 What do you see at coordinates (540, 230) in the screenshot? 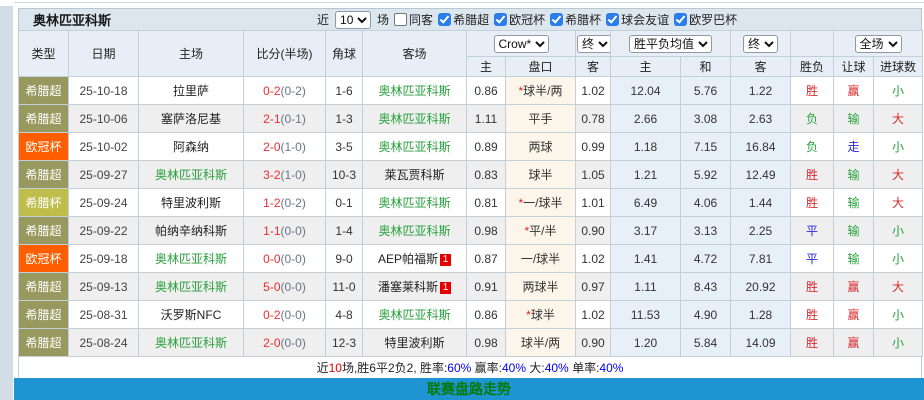
I see `handicap-line: *平/半` at bounding box center [540, 230].